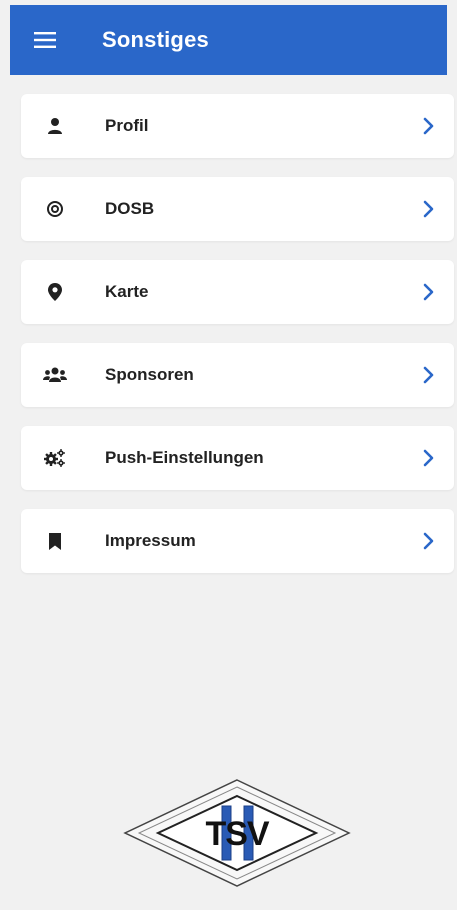  What do you see at coordinates (55, 375) in the screenshot?
I see `users-icon` at bounding box center [55, 375].